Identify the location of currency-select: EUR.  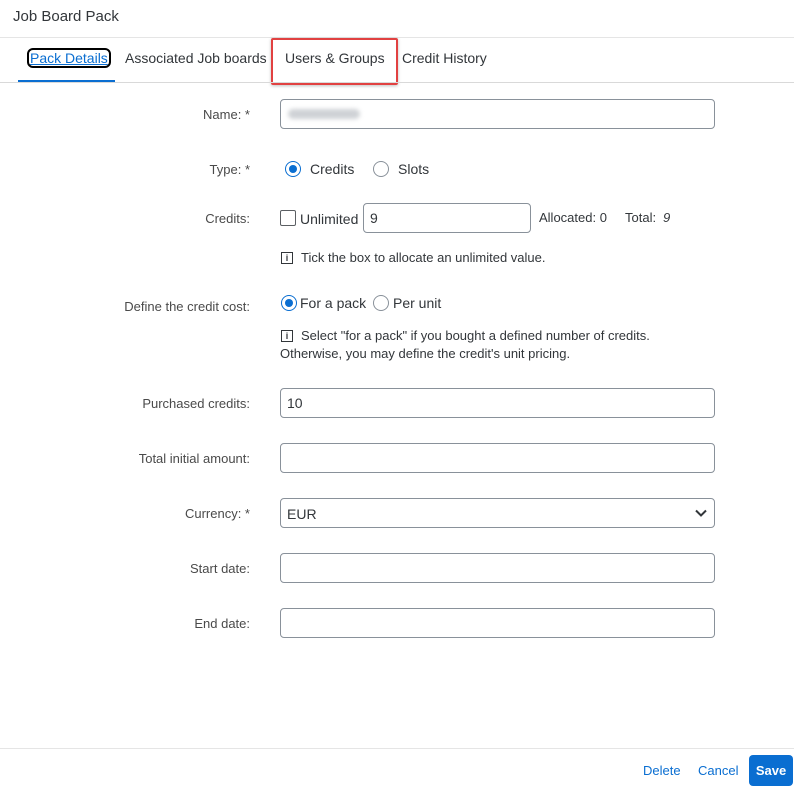
(497, 513).